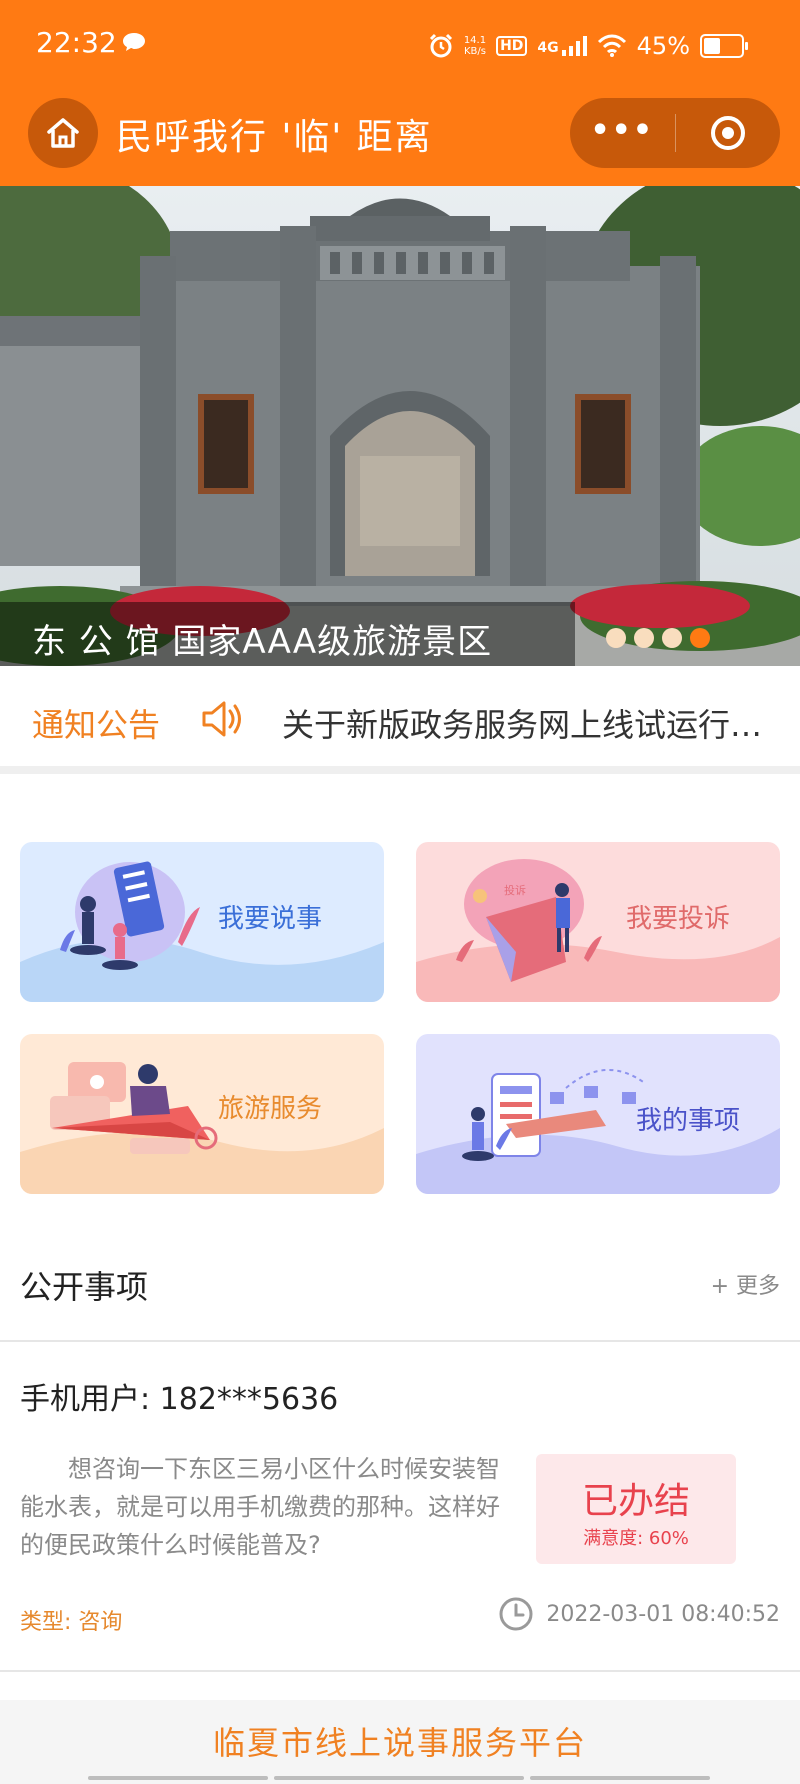 The image size is (800, 1784). Describe the element at coordinates (700, 638) in the screenshot. I see `carousel-dot-active` at that location.